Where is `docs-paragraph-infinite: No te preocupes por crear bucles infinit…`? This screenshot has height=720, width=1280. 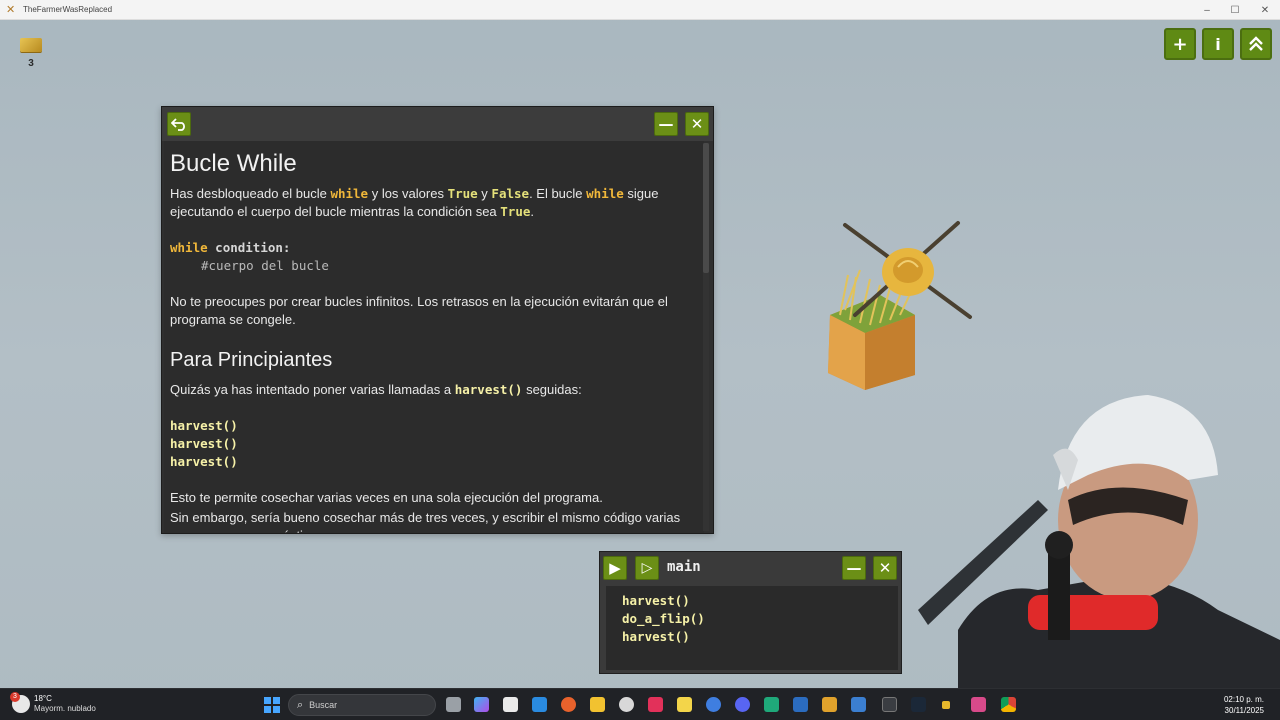 docs-paragraph-infinite: No te preocupes por crear bucles infinit… is located at coordinates (419, 310).